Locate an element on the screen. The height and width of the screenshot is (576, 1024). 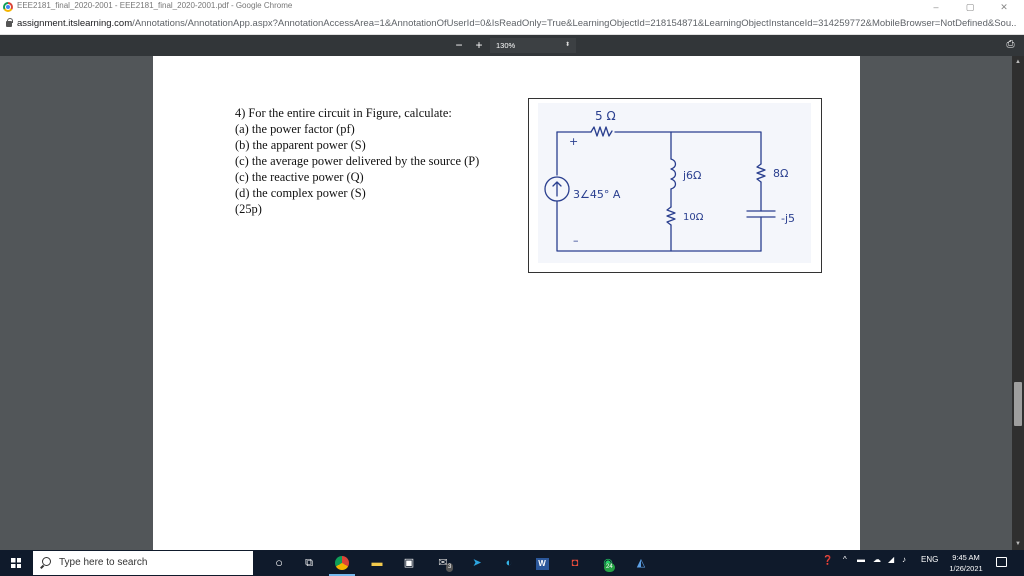
pdf-toolbar: − + 130% ⬍ ⎙ is located at coordinates (512, 45).